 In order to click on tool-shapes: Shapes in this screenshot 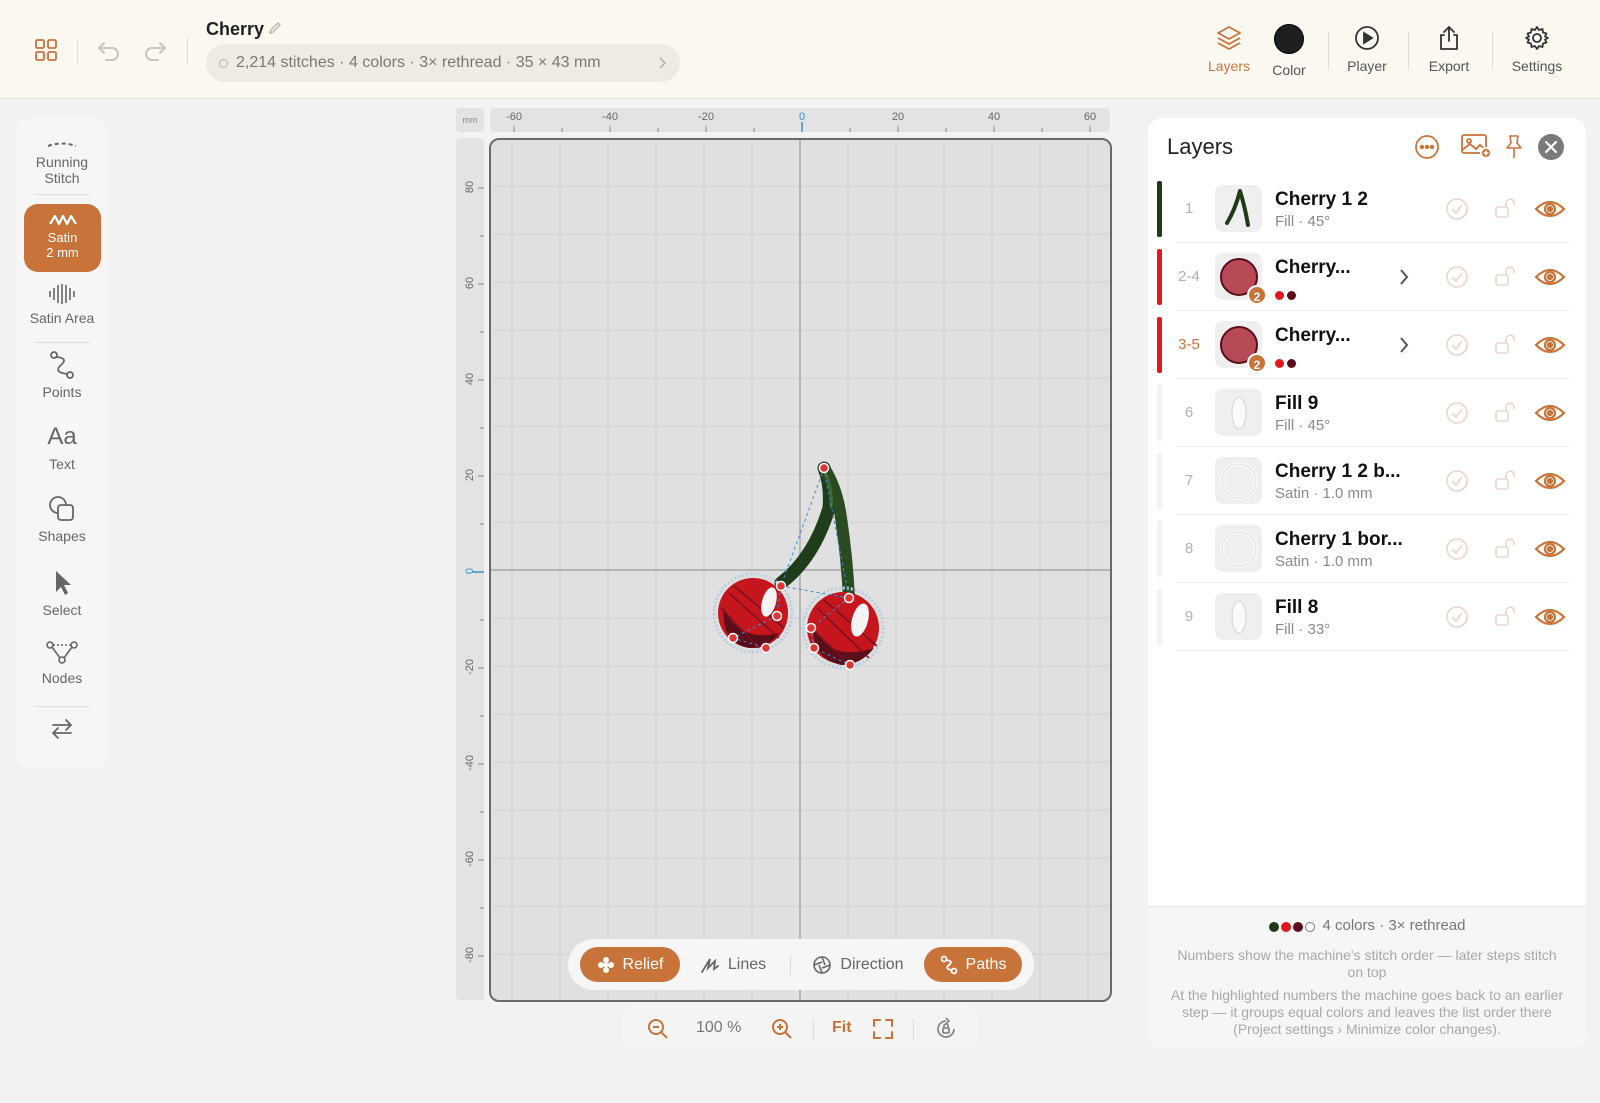, I will do `click(62, 519)`.